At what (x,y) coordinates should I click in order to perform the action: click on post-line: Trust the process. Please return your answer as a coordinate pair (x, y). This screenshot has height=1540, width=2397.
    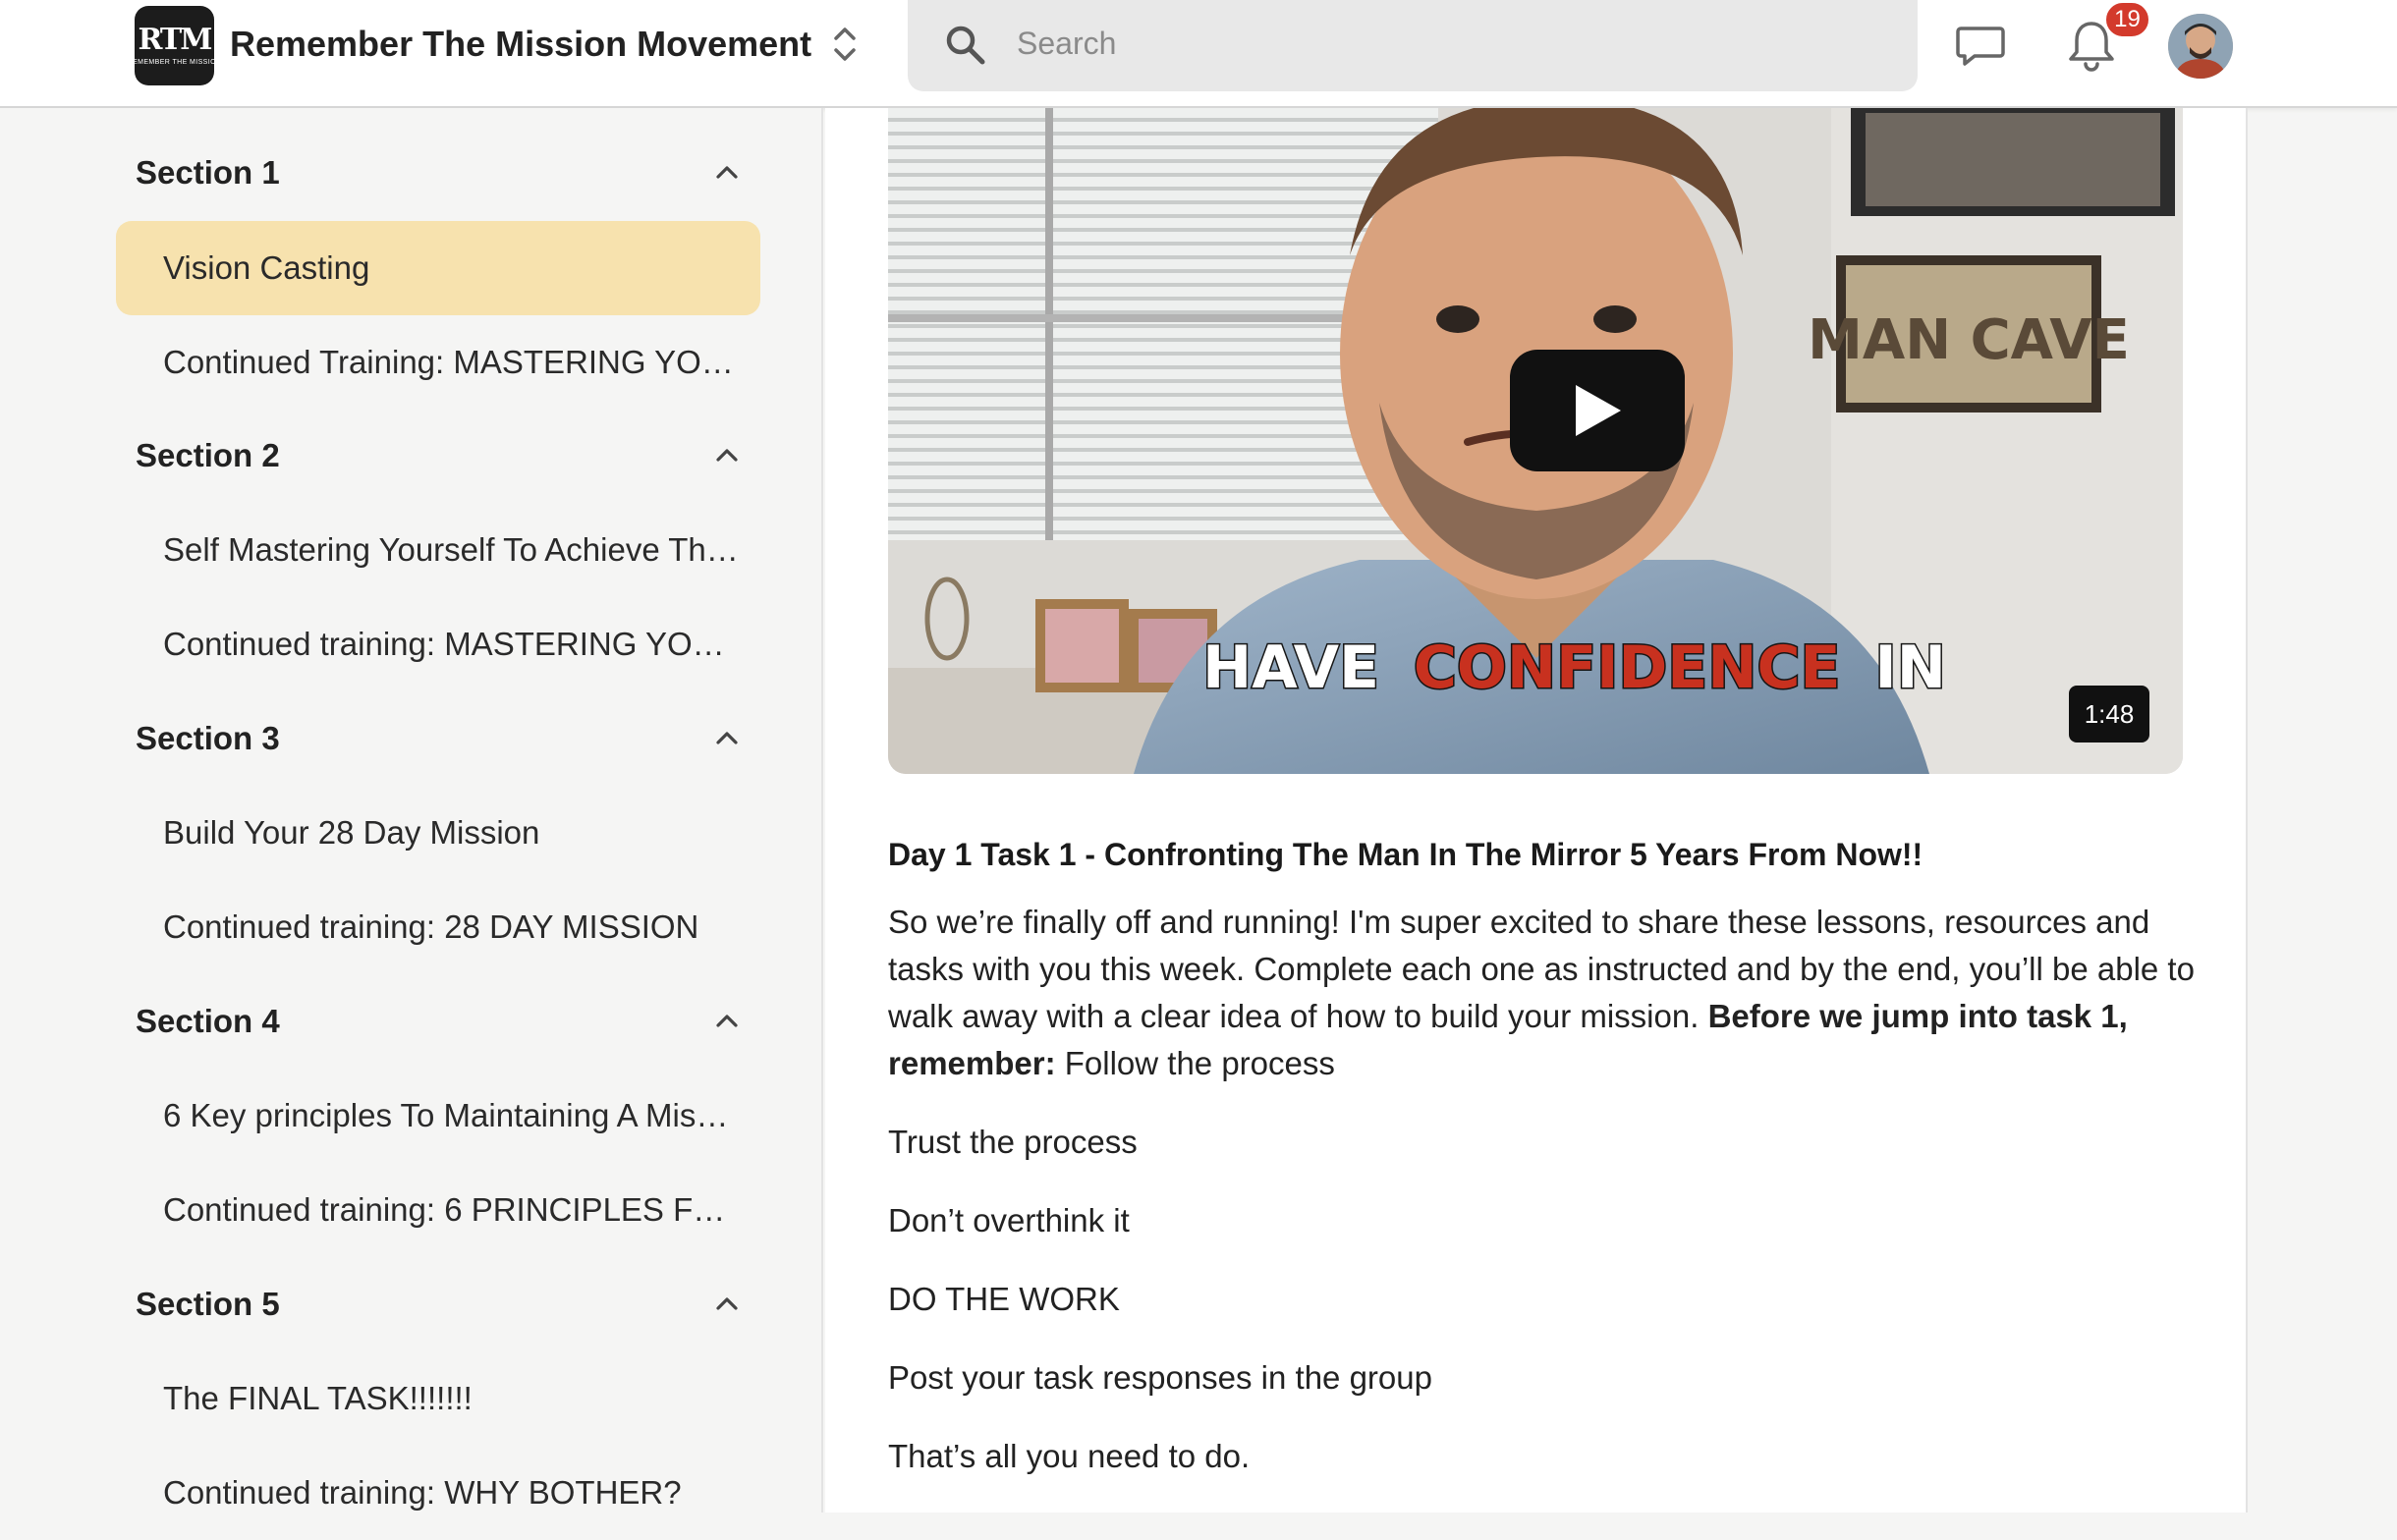
    Looking at the image, I should click on (1013, 1142).